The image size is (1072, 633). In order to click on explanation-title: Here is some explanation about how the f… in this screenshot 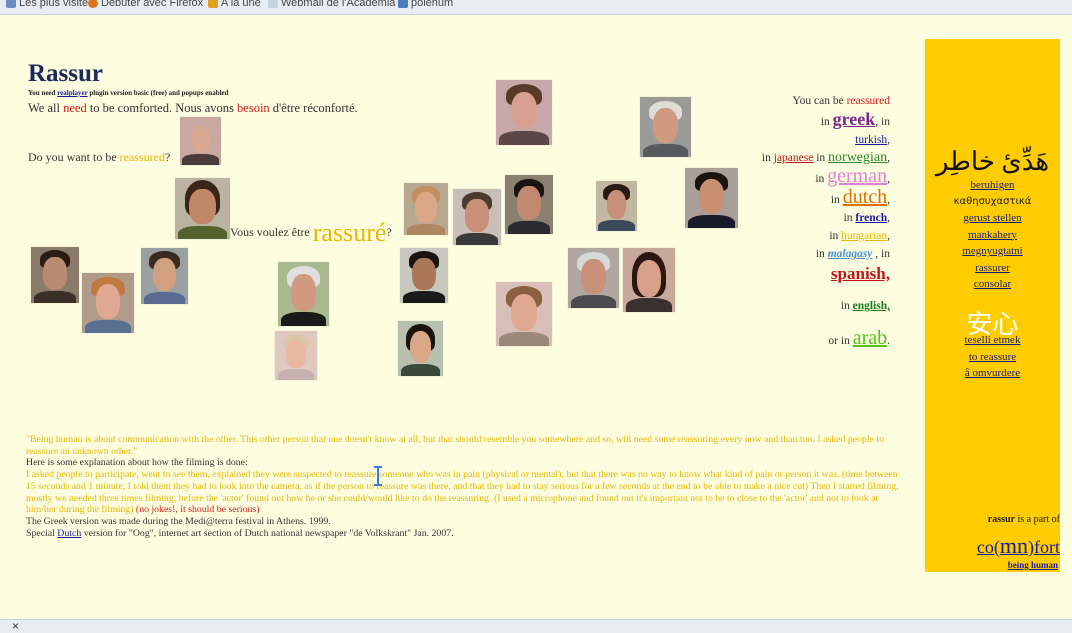, I will do `click(137, 463)`.